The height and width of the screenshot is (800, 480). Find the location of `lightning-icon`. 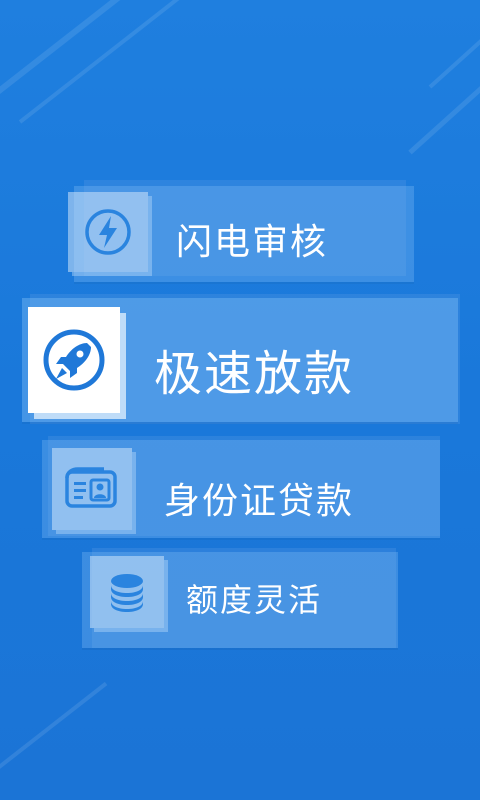

lightning-icon is located at coordinates (108, 232).